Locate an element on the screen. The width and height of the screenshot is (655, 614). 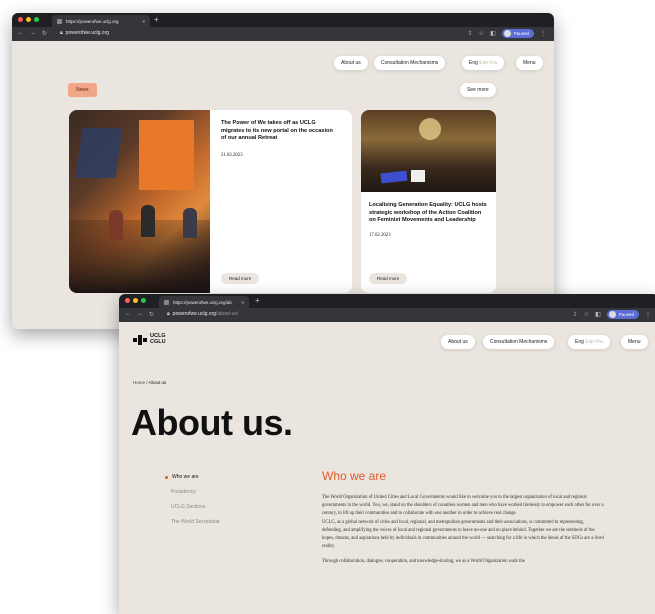
uclg-logo: UCLG CGLU is located at coordinates (149, 339).